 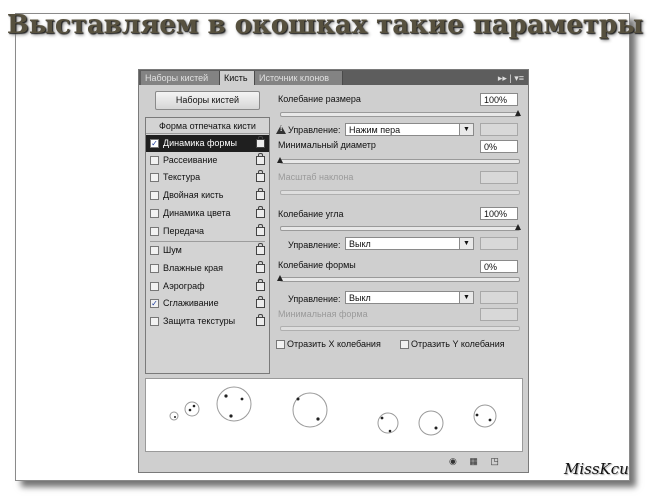 What do you see at coordinates (281, 129) in the screenshot?
I see `warning-icon` at bounding box center [281, 129].